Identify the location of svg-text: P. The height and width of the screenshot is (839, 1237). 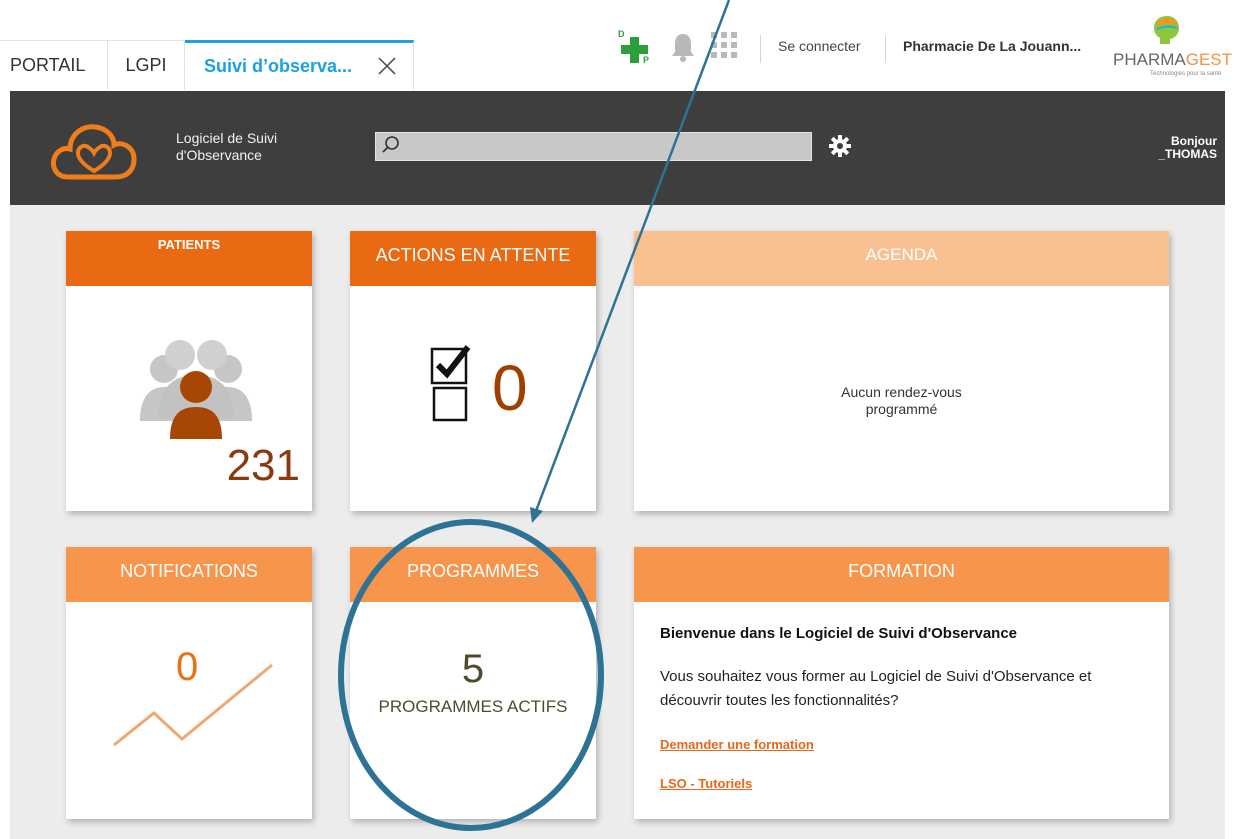
(646, 59).